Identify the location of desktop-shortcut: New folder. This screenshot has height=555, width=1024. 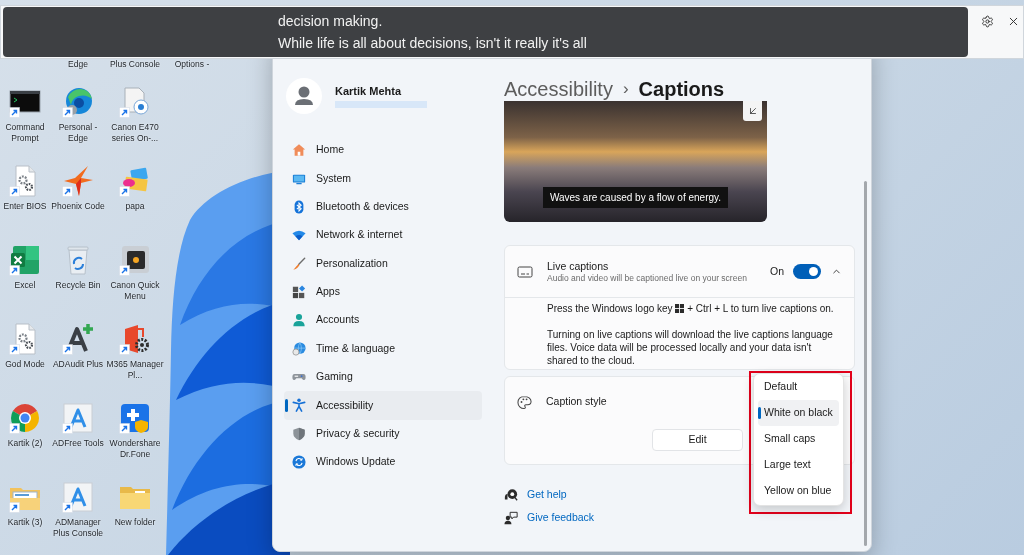
(135, 504).